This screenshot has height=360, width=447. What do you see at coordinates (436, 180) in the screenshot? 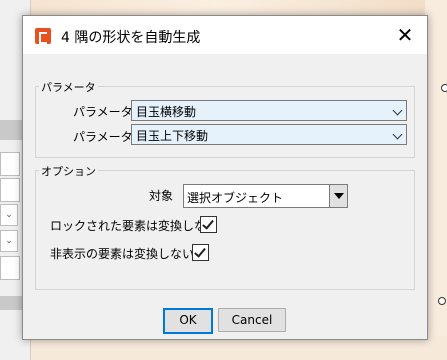
I see `canvas-right-edge` at bounding box center [436, 180].